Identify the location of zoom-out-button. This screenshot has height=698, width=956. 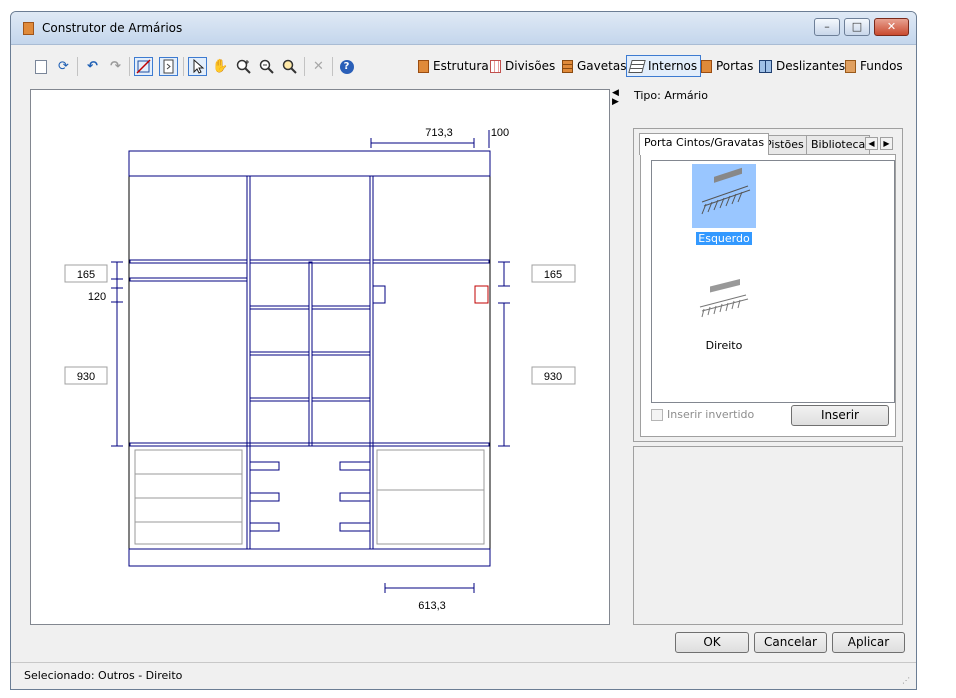
(266, 66).